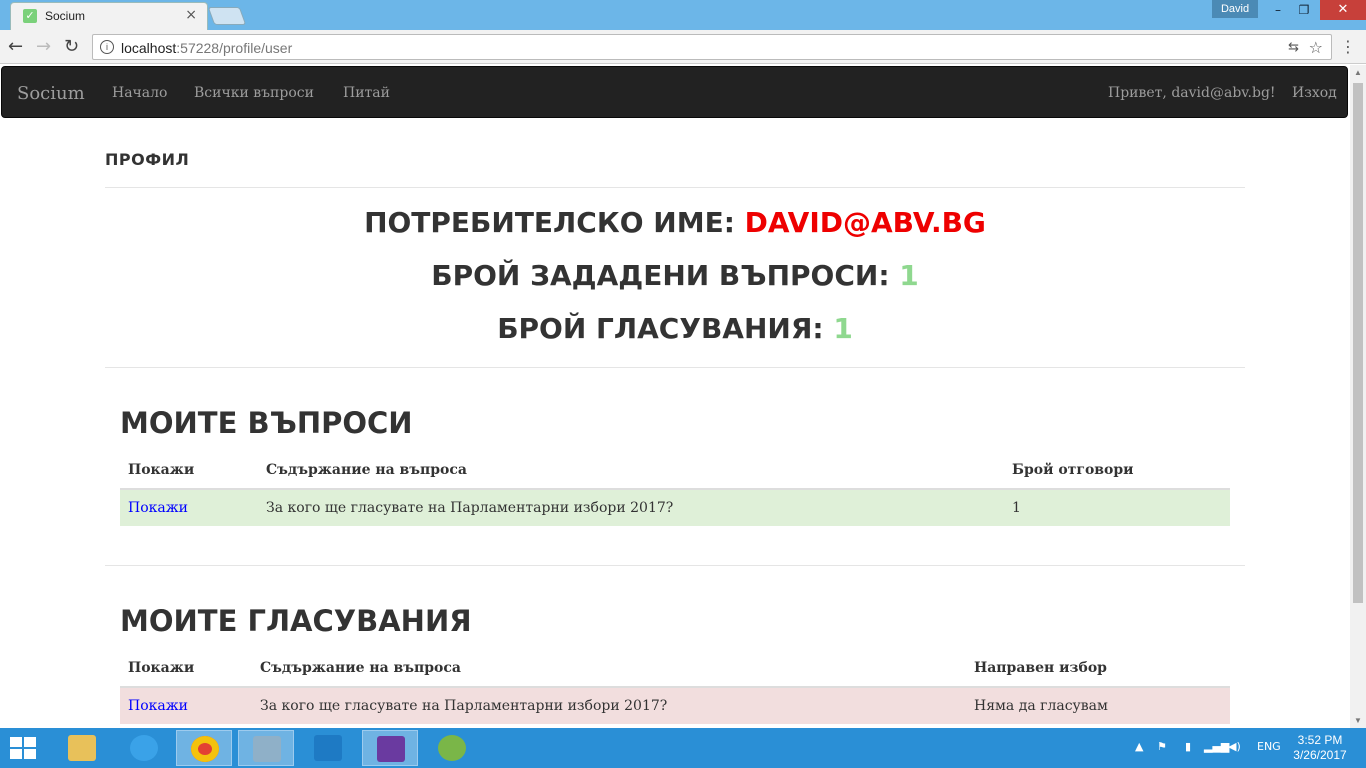  What do you see at coordinates (390, 748) in the screenshot?
I see `visual-studio-icon` at bounding box center [390, 748].